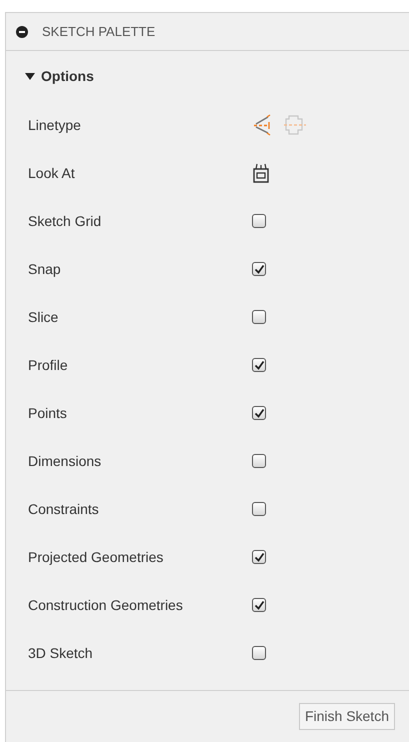 The height and width of the screenshot is (742, 409). What do you see at coordinates (22, 32) in the screenshot?
I see `collapse-icon` at bounding box center [22, 32].